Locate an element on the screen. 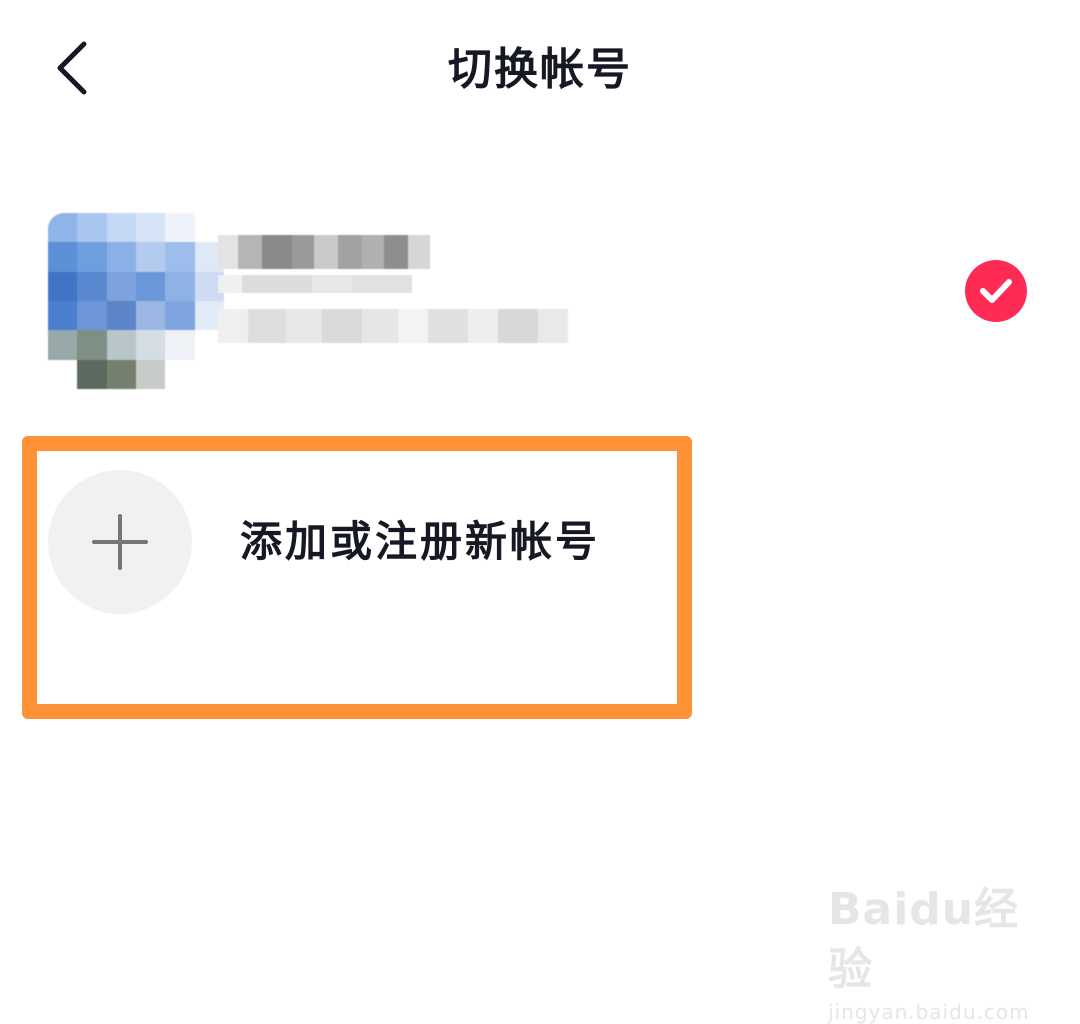 The width and height of the screenshot is (1080, 1024). baidu-watermark: Baidu经验 jingyan.baidu.com is located at coordinates (938, 952).